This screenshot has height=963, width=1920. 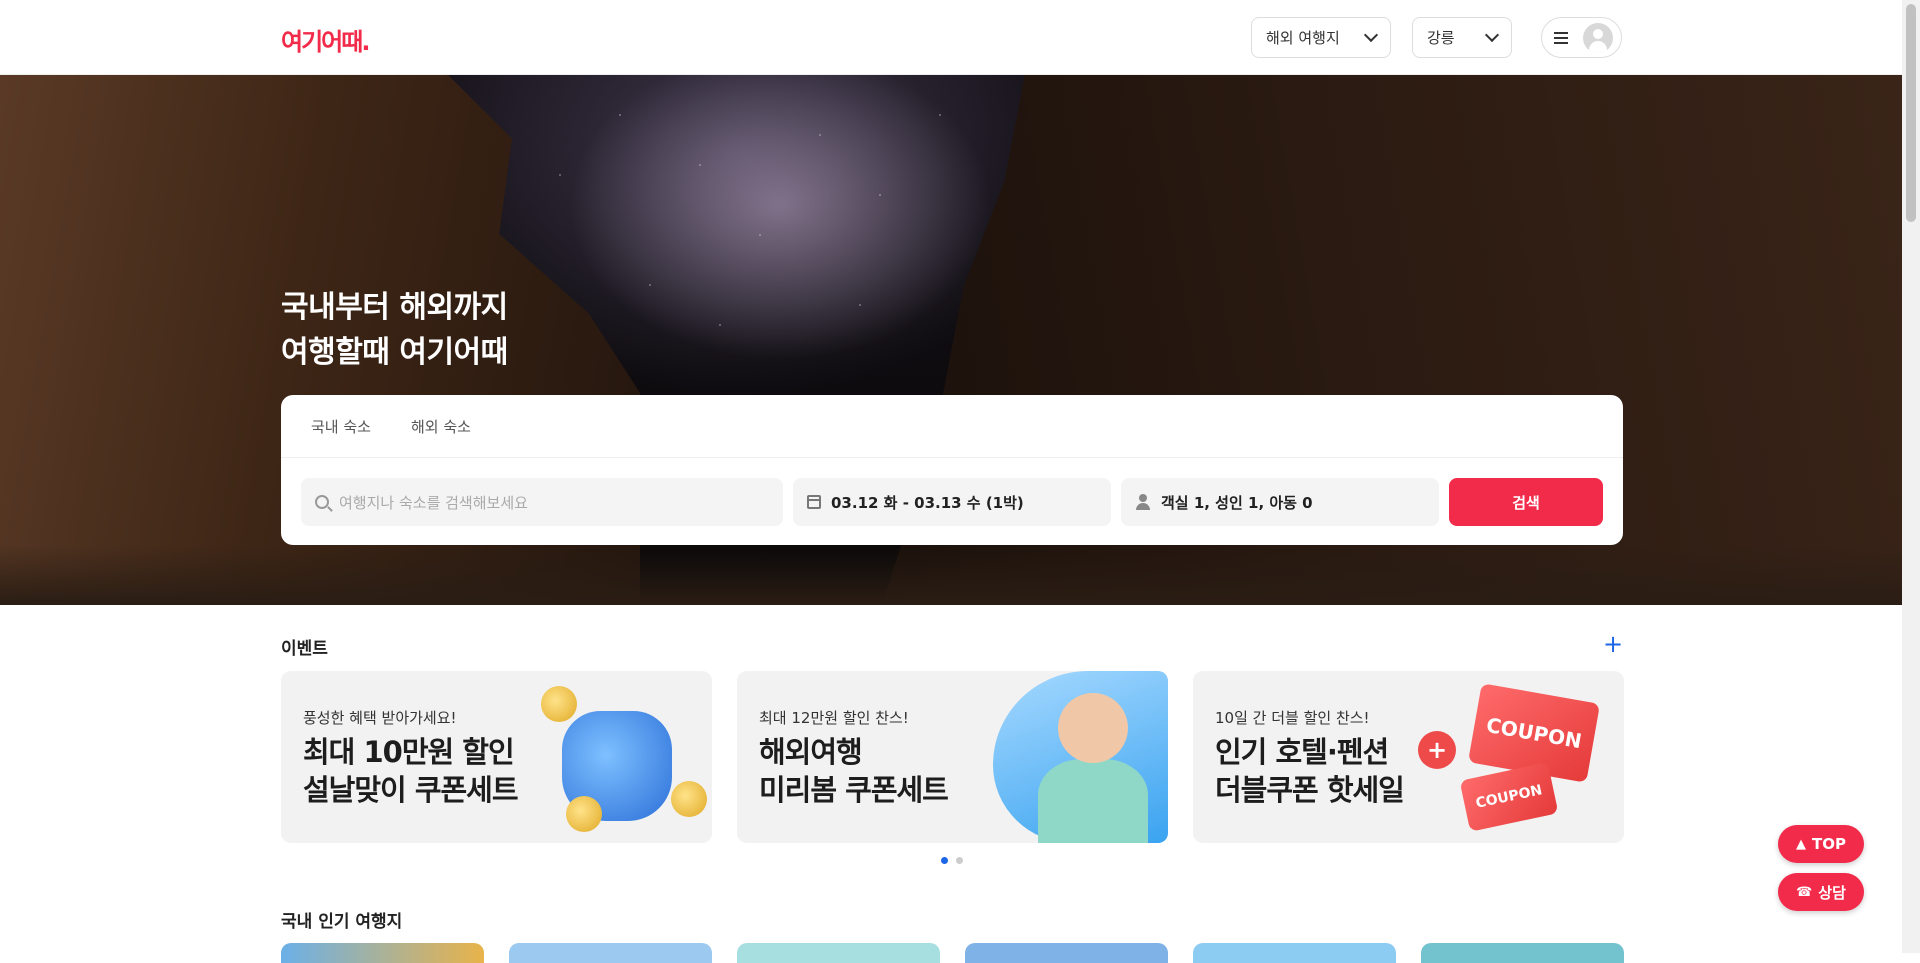 I want to click on event-card-title-line2: 더블쿠폰 핫세일, so click(x=1310, y=790).